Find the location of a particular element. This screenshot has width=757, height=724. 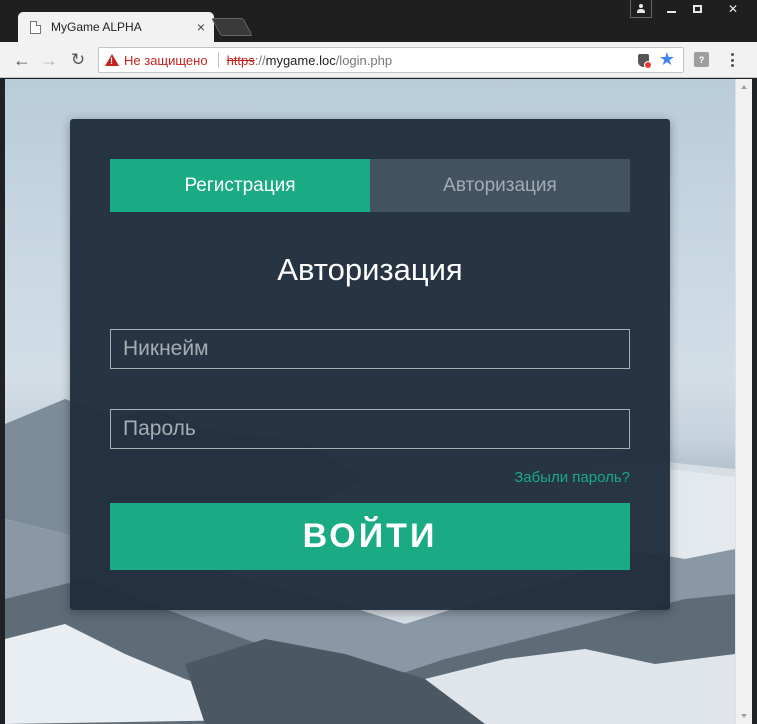

login-button: ВОЙТИ is located at coordinates (370, 536).